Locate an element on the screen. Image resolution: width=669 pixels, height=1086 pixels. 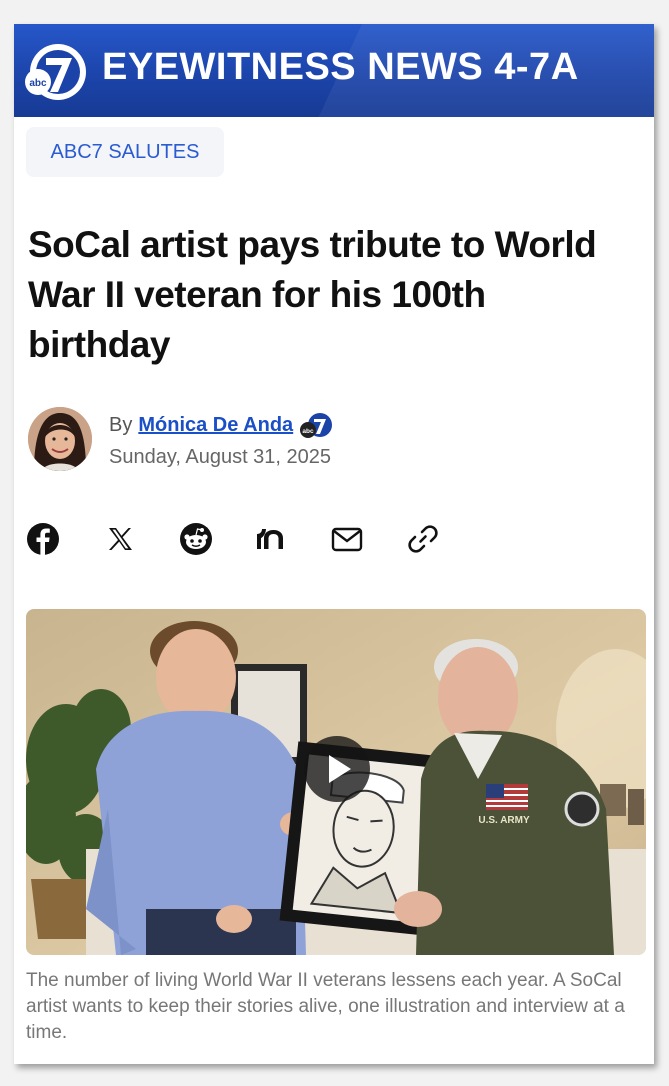
byline-prefix: By is located at coordinates (121, 424).